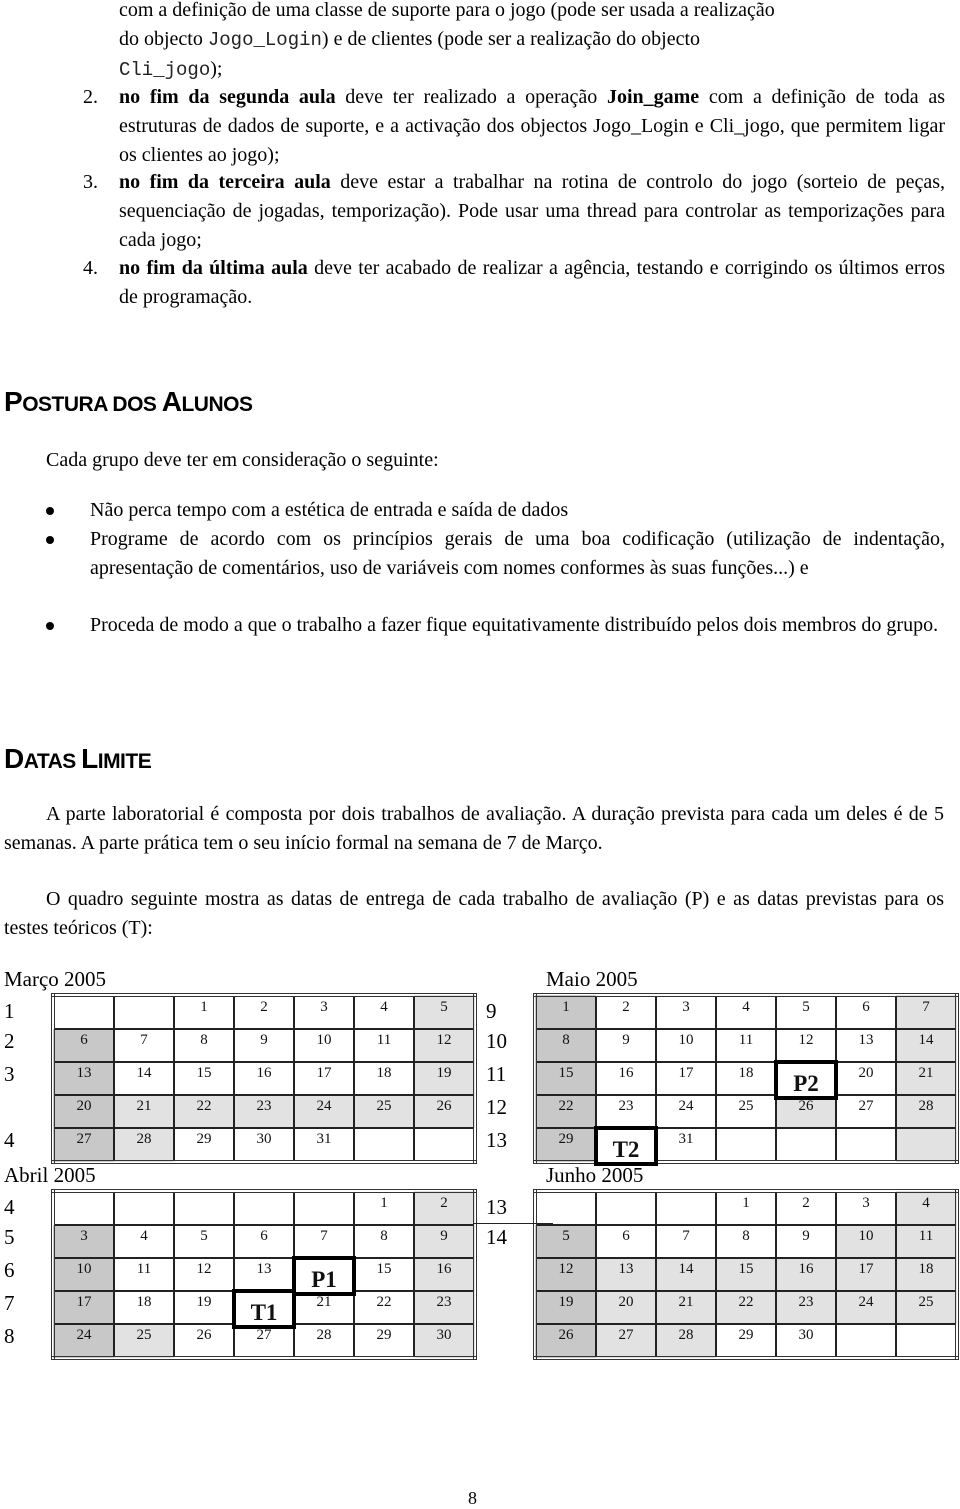 The image size is (960, 1509). Describe the element at coordinates (84, 1236) in the screenshot. I see `day-number: 3` at that location.